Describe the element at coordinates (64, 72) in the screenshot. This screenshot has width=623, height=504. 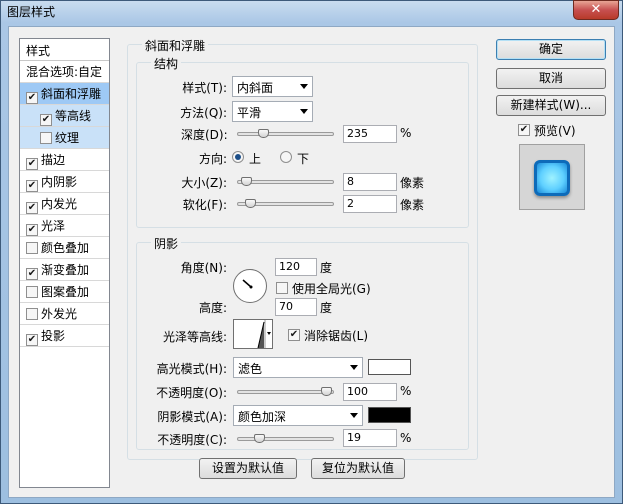
I see `style-list-item: 混合选项:自定` at that location.